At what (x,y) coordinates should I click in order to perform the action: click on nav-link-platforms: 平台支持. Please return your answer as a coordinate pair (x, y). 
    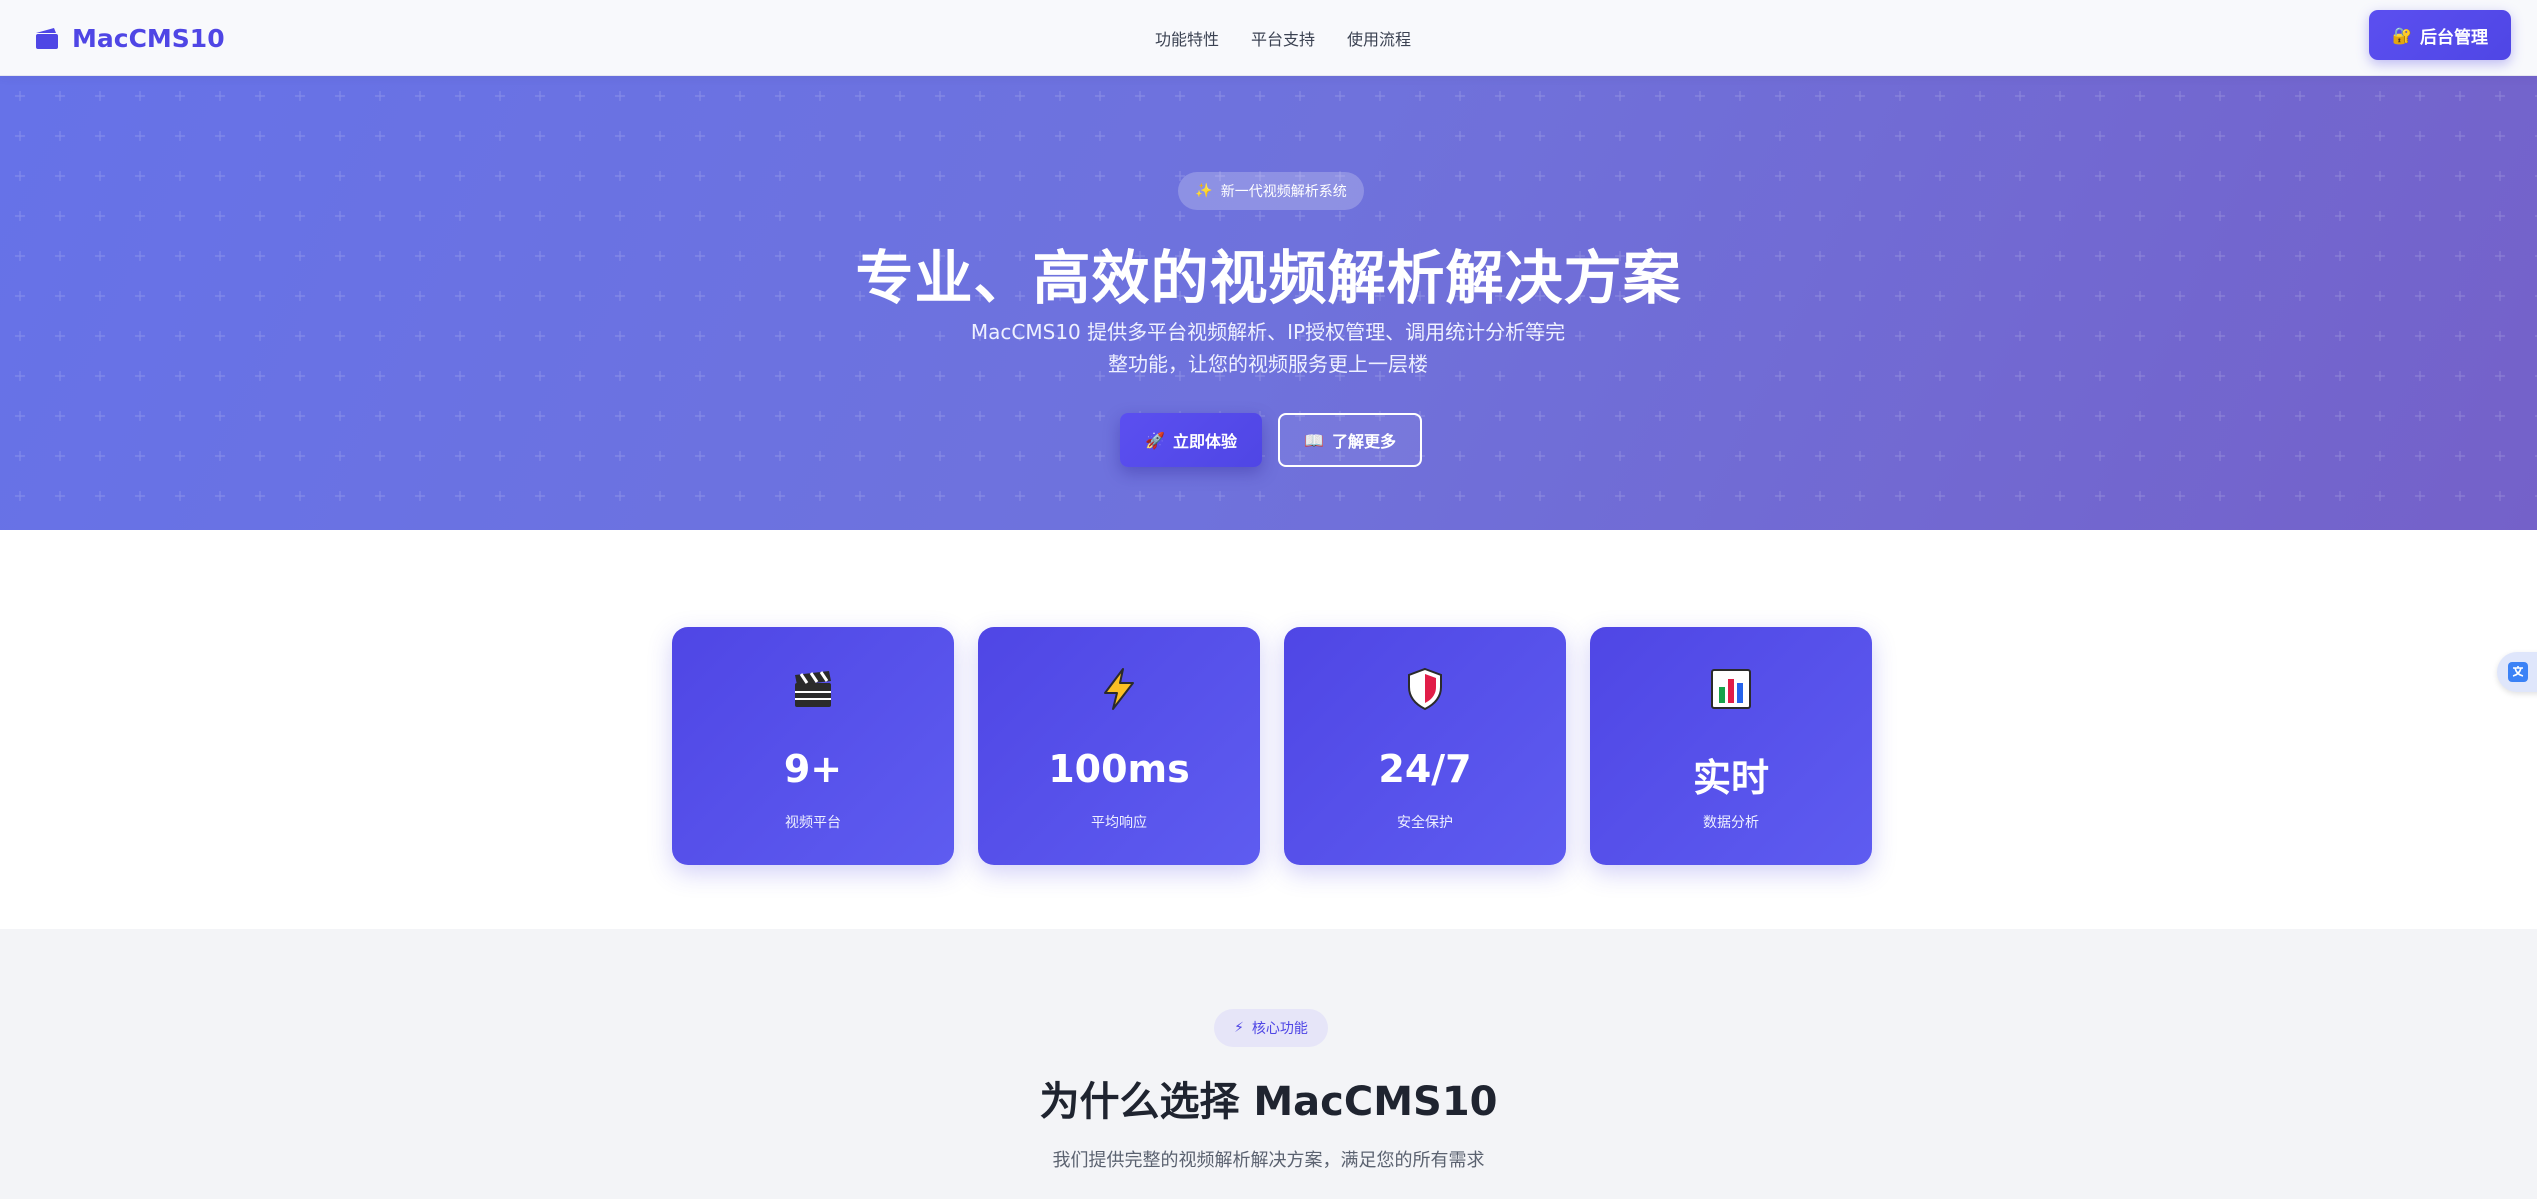
    Looking at the image, I should click on (1283, 38).